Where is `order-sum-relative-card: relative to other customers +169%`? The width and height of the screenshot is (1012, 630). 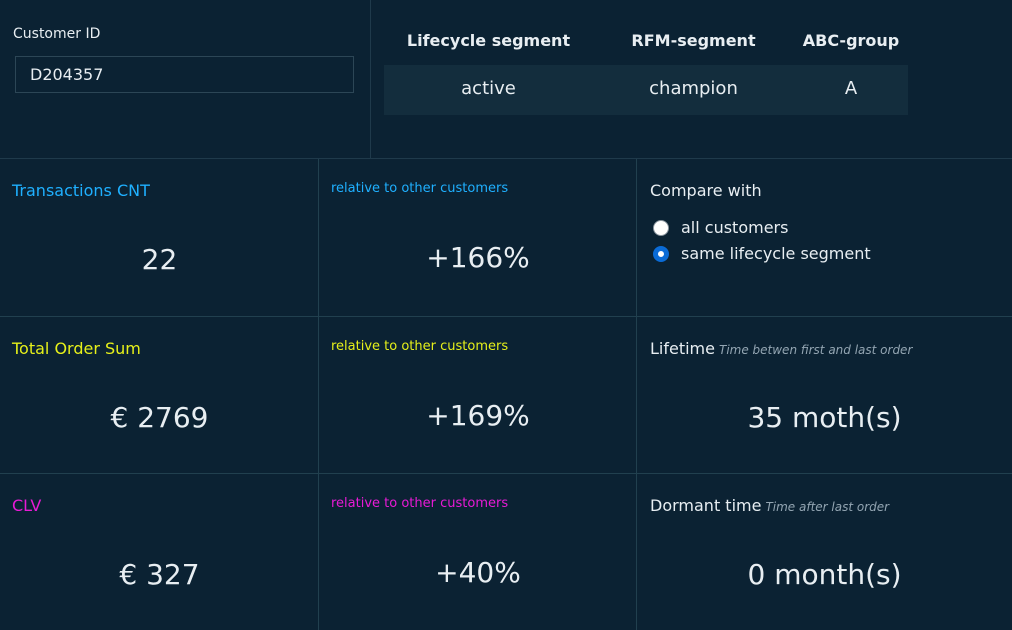
order-sum-relative-card: relative to other customers +169% is located at coordinates (478, 395).